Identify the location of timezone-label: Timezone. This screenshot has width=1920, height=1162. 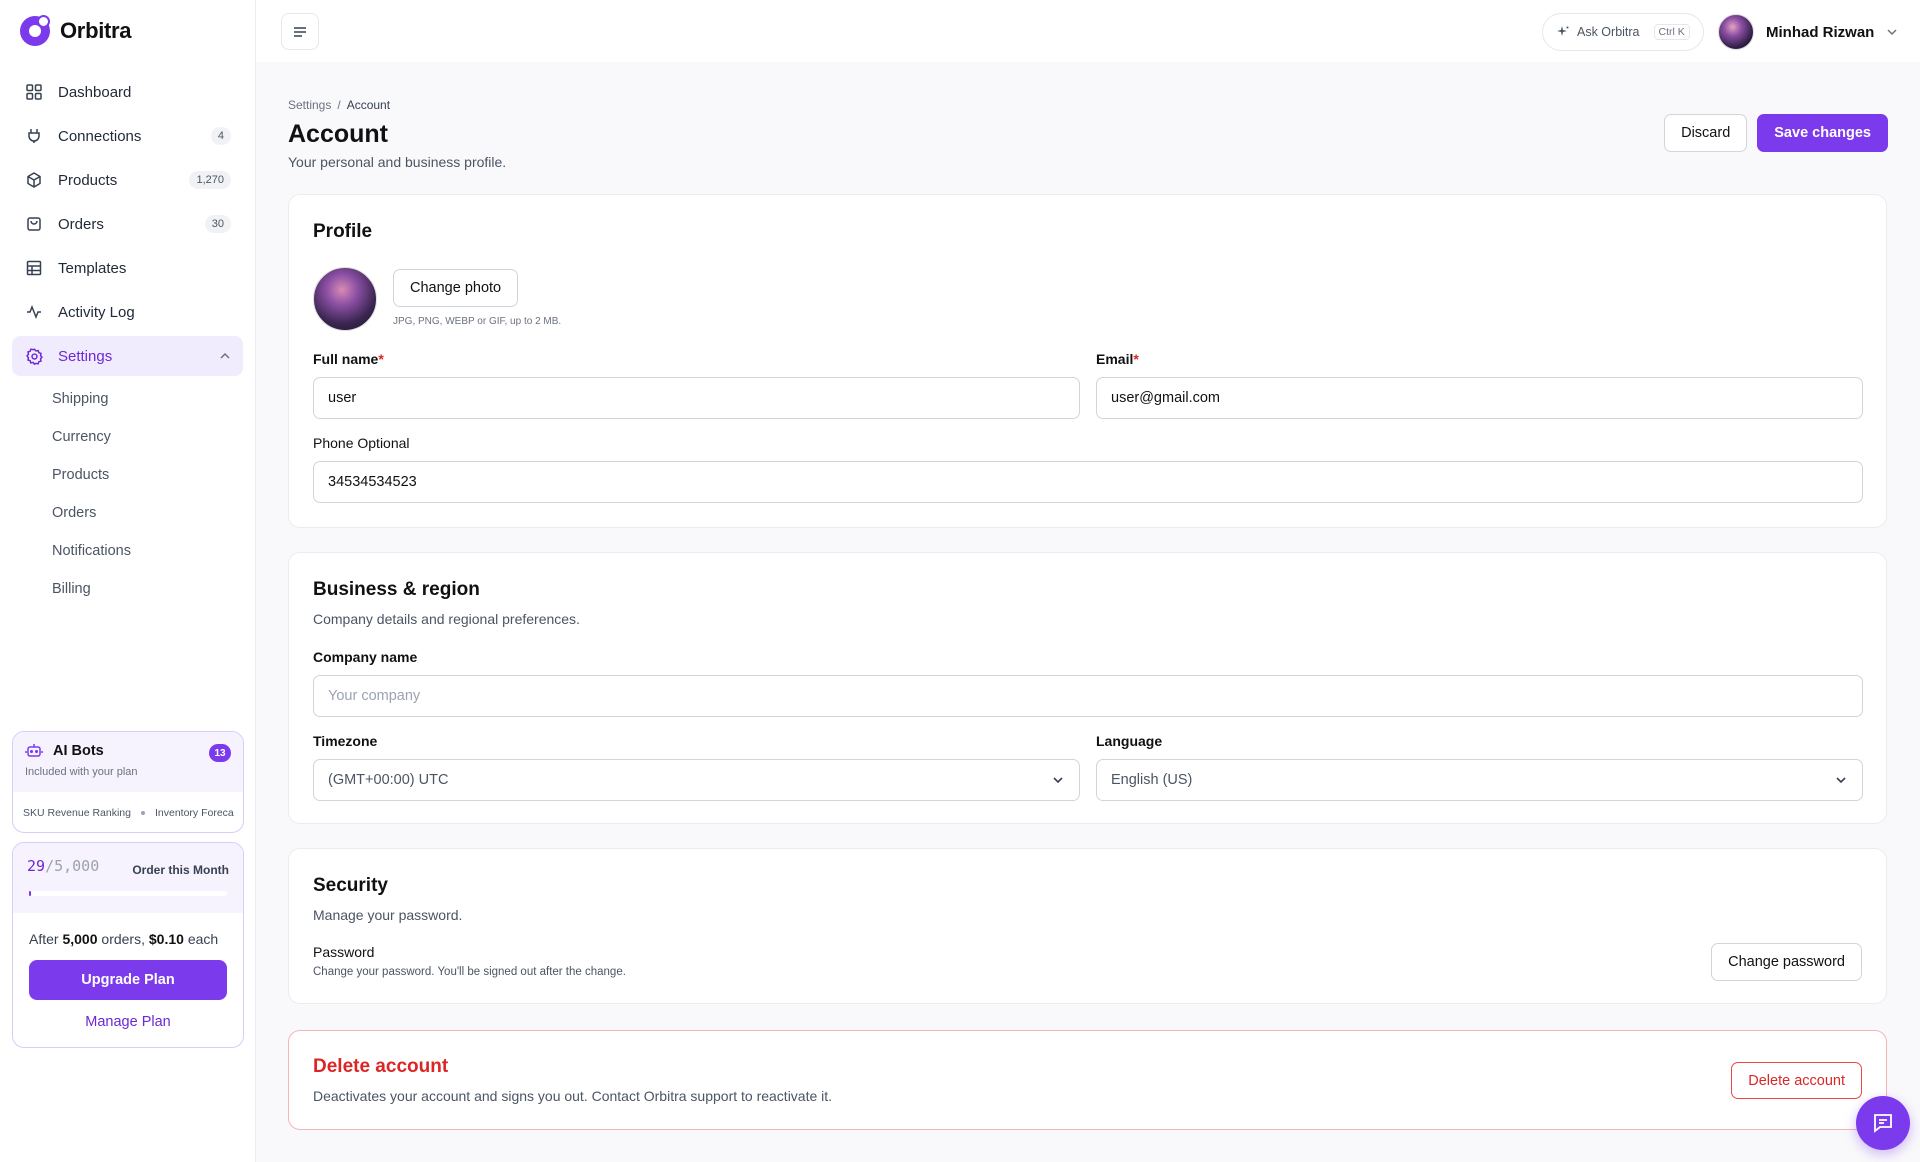
(345, 741).